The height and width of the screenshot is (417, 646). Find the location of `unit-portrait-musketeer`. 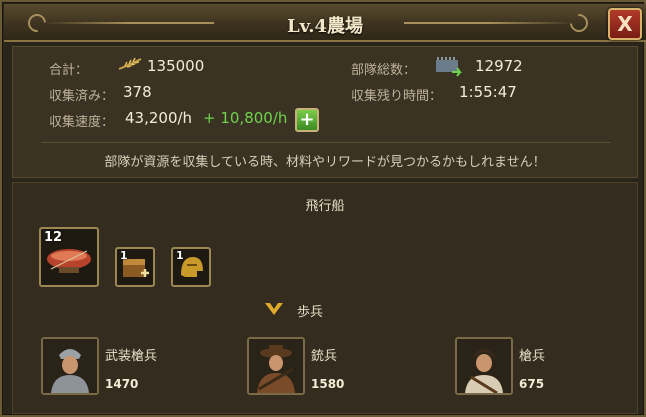

unit-portrait-musketeer is located at coordinates (276, 366).